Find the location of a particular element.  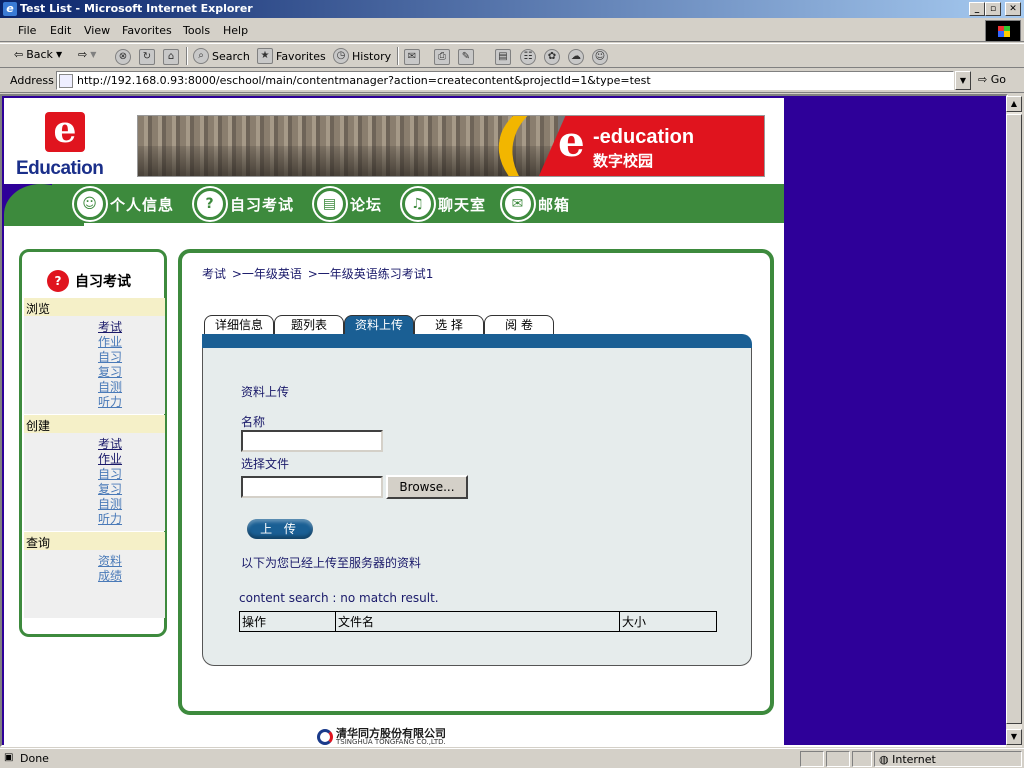

menu-help: Help is located at coordinates (235, 30).